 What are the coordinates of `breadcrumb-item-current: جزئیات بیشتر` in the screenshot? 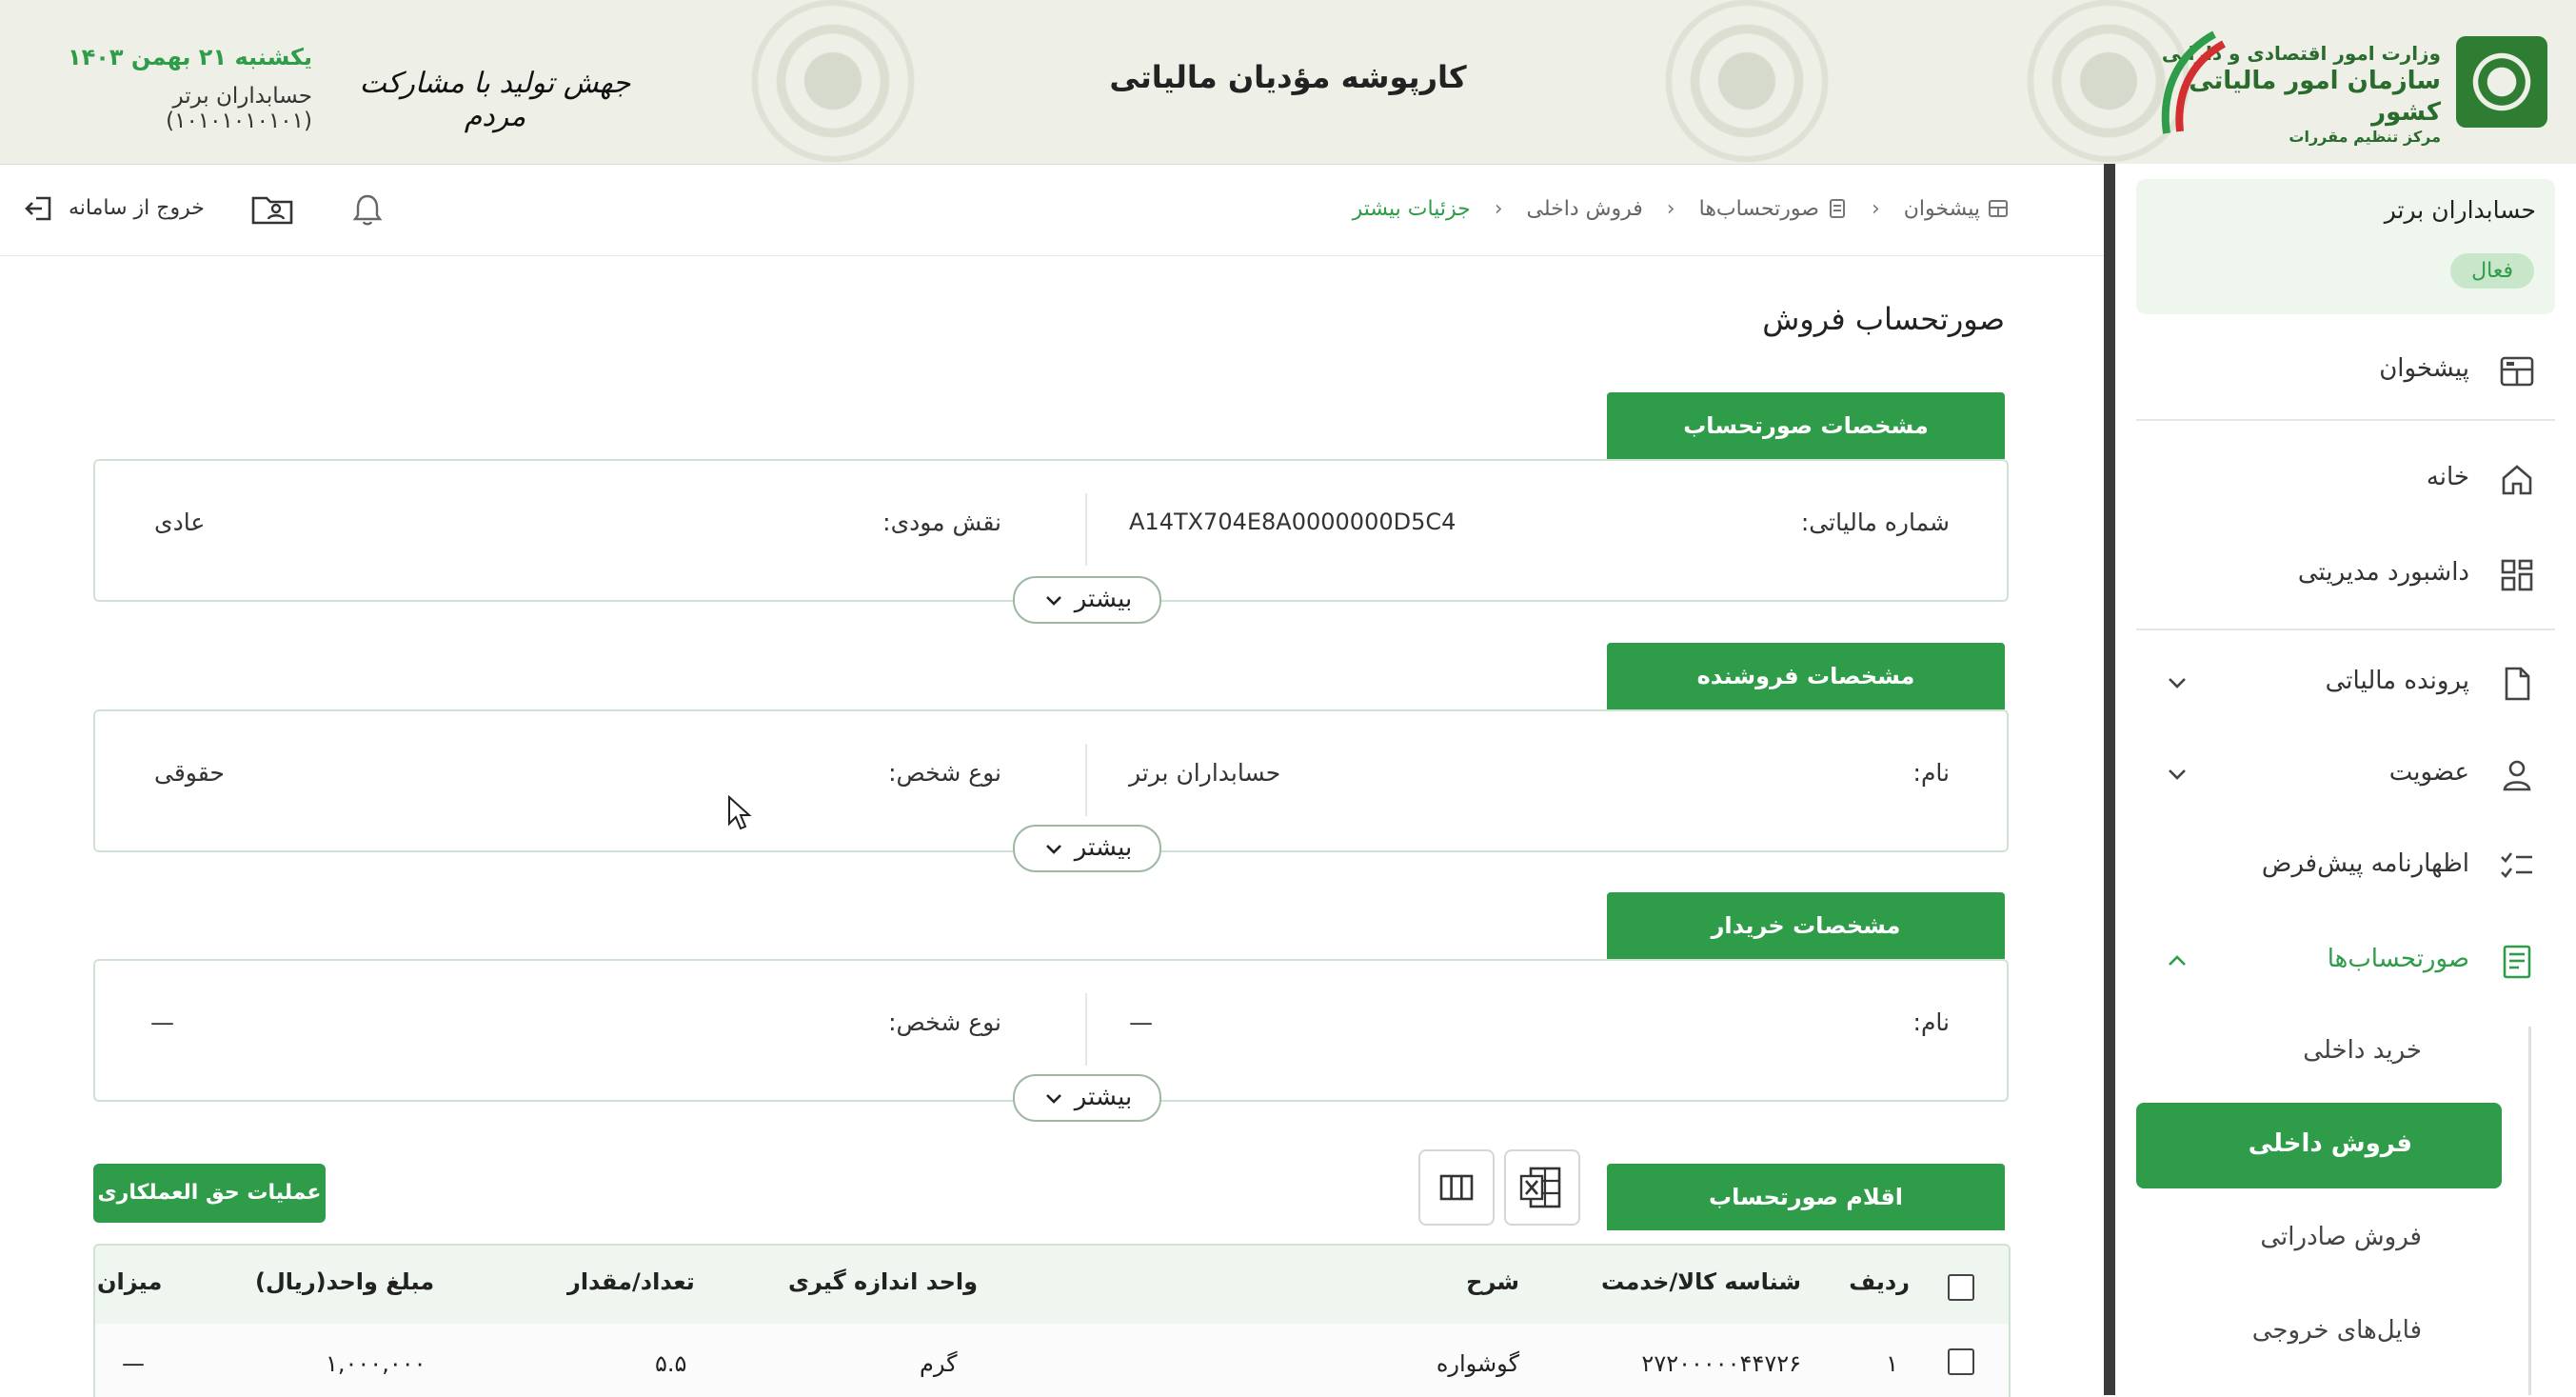 It's located at (1412, 208).